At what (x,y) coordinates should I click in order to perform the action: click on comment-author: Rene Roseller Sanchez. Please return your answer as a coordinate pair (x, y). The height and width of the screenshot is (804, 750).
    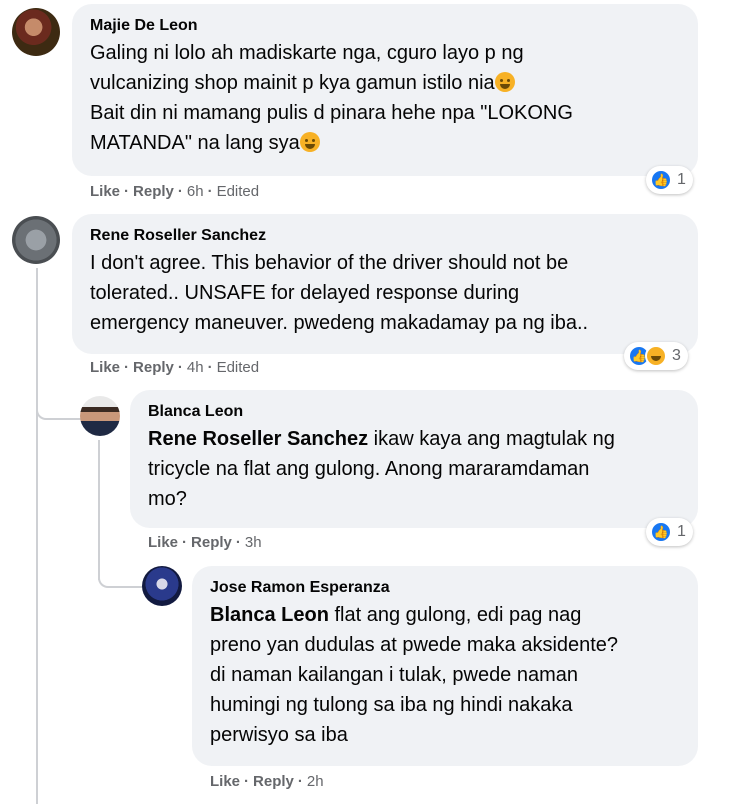
    Looking at the image, I should click on (385, 236).